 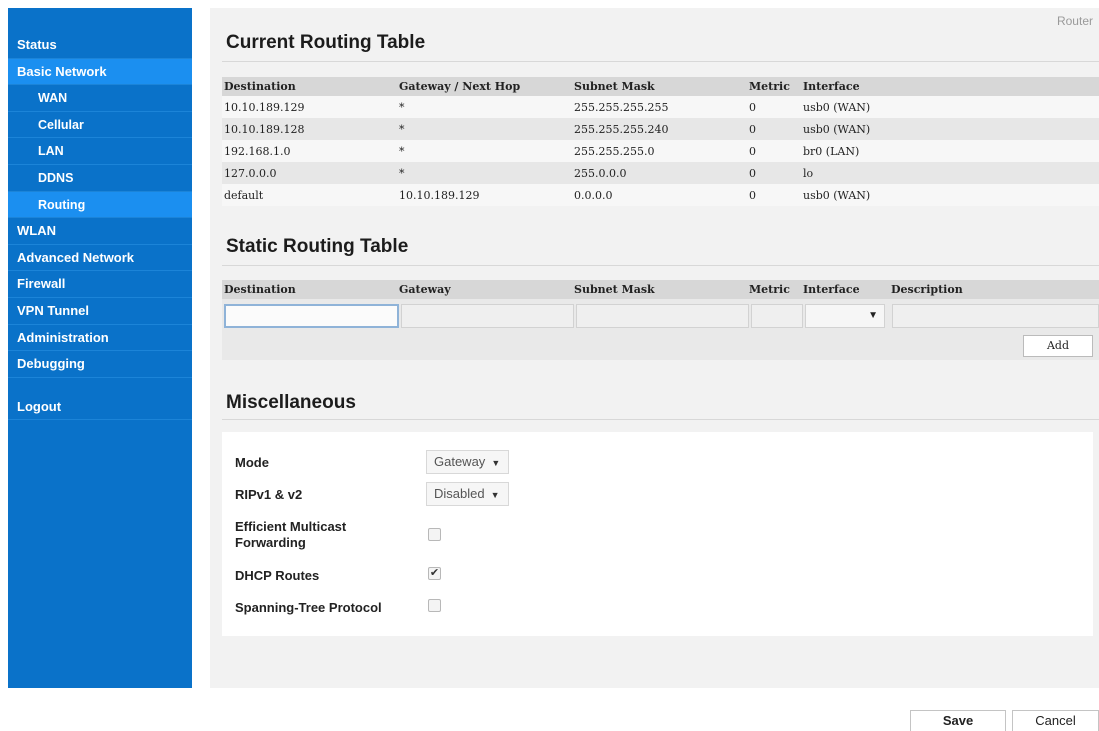 What do you see at coordinates (100, 338) in the screenshot?
I see `sidebar-item-administration: Administration` at bounding box center [100, 338].